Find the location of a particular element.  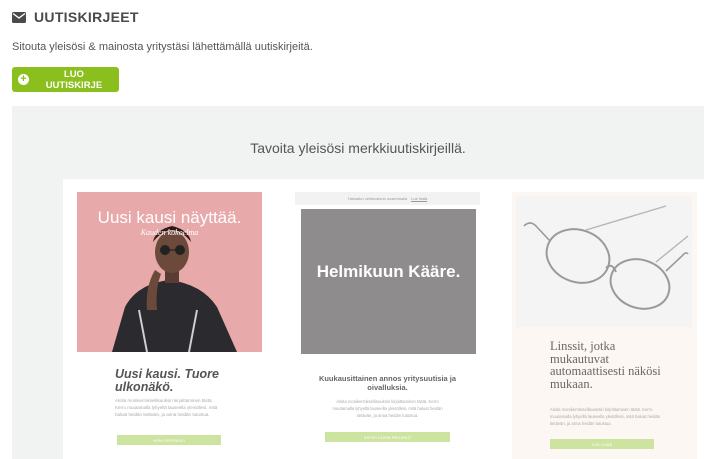

envelope-icon is located at coordinates (19, 17).